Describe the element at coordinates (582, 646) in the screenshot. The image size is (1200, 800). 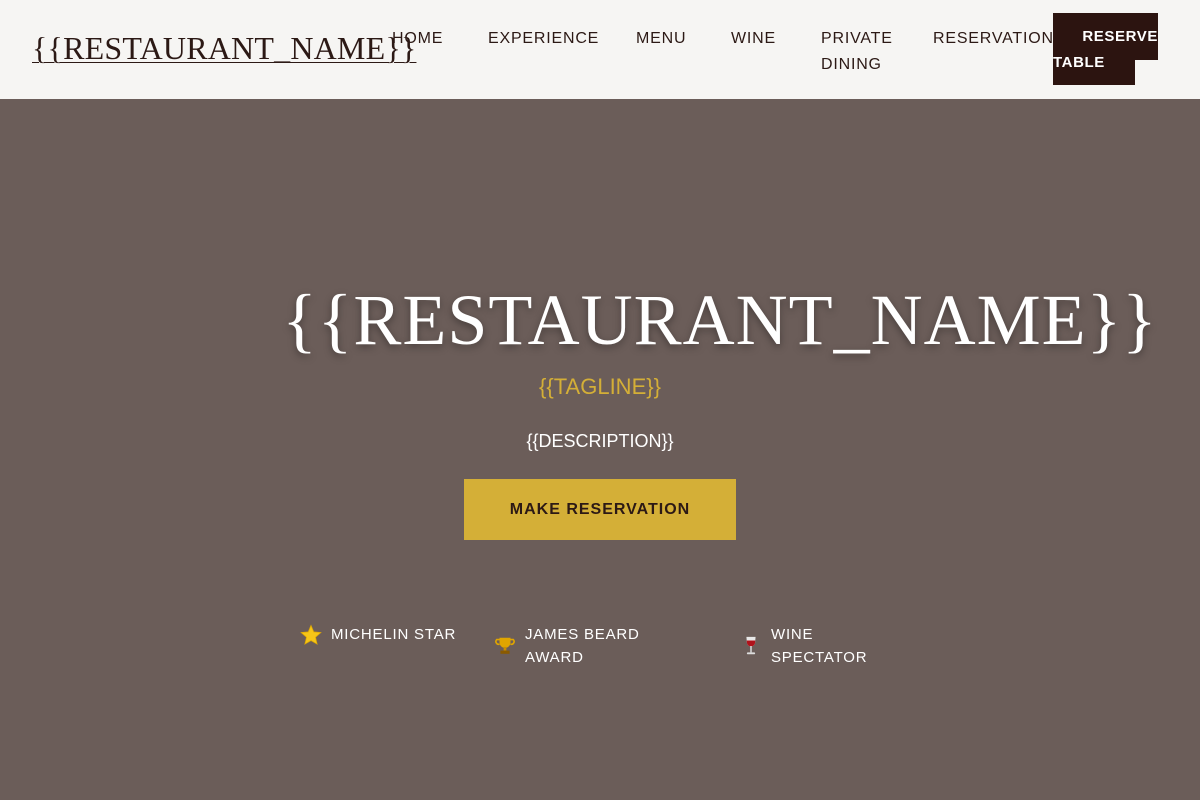
I see `award-label: JAMES BEARD AWARD` at that location.